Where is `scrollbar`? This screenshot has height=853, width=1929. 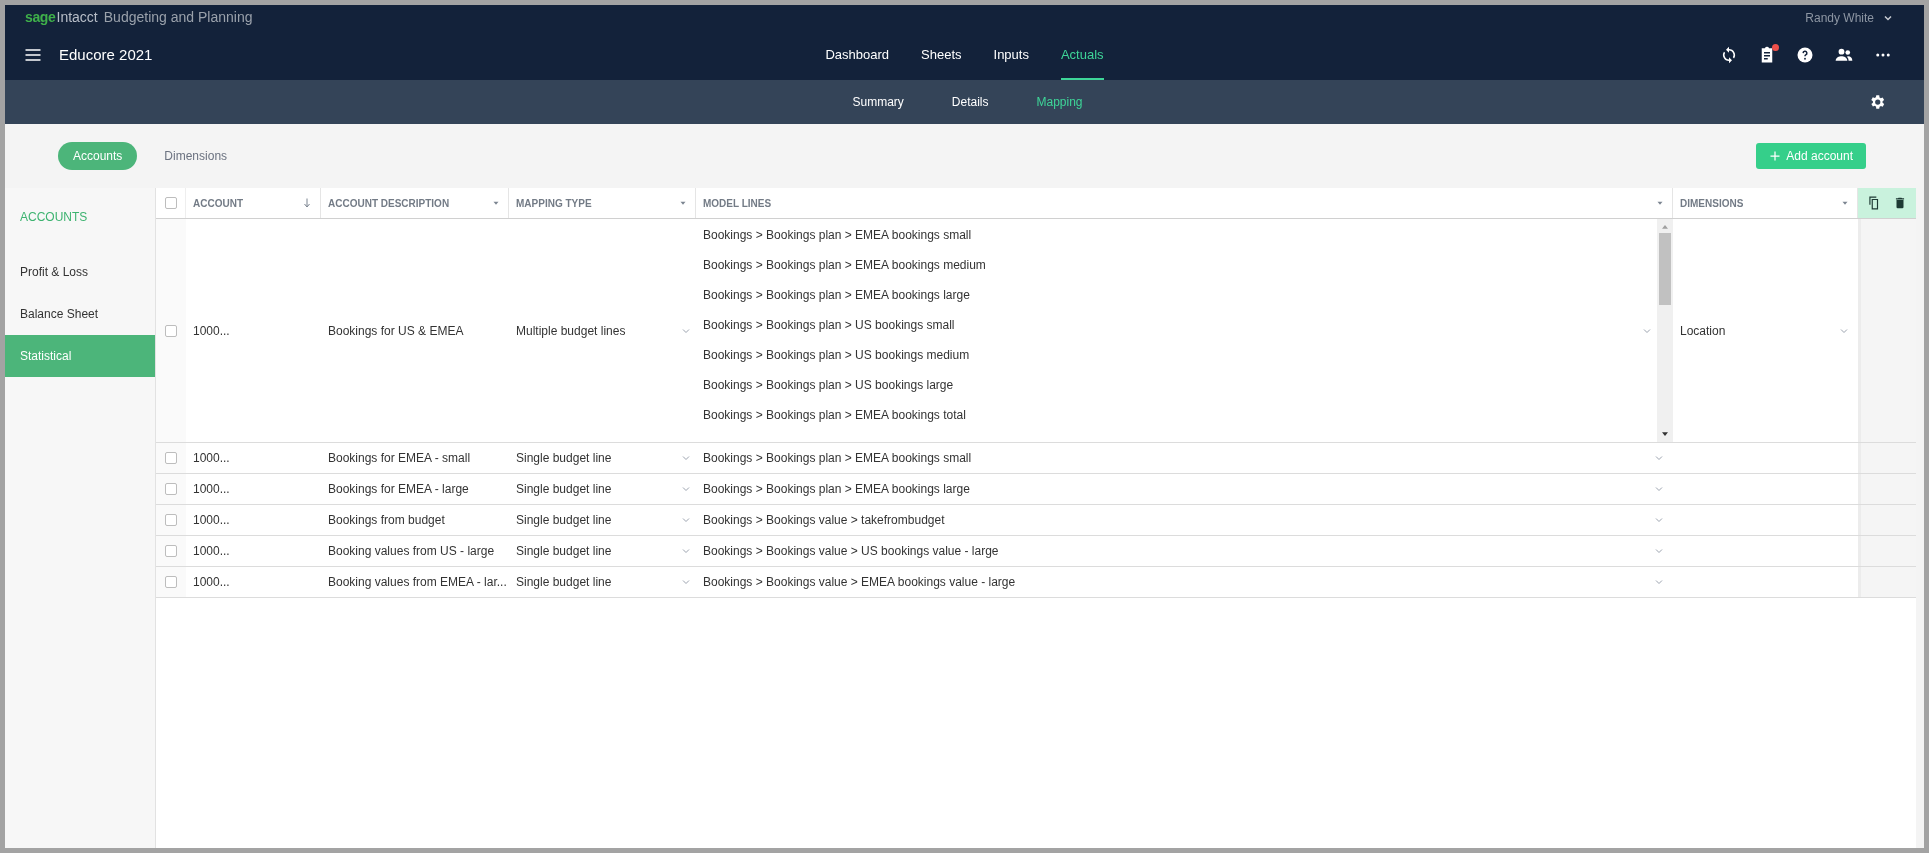
scrollbar is located at coordinates (1665, 330).